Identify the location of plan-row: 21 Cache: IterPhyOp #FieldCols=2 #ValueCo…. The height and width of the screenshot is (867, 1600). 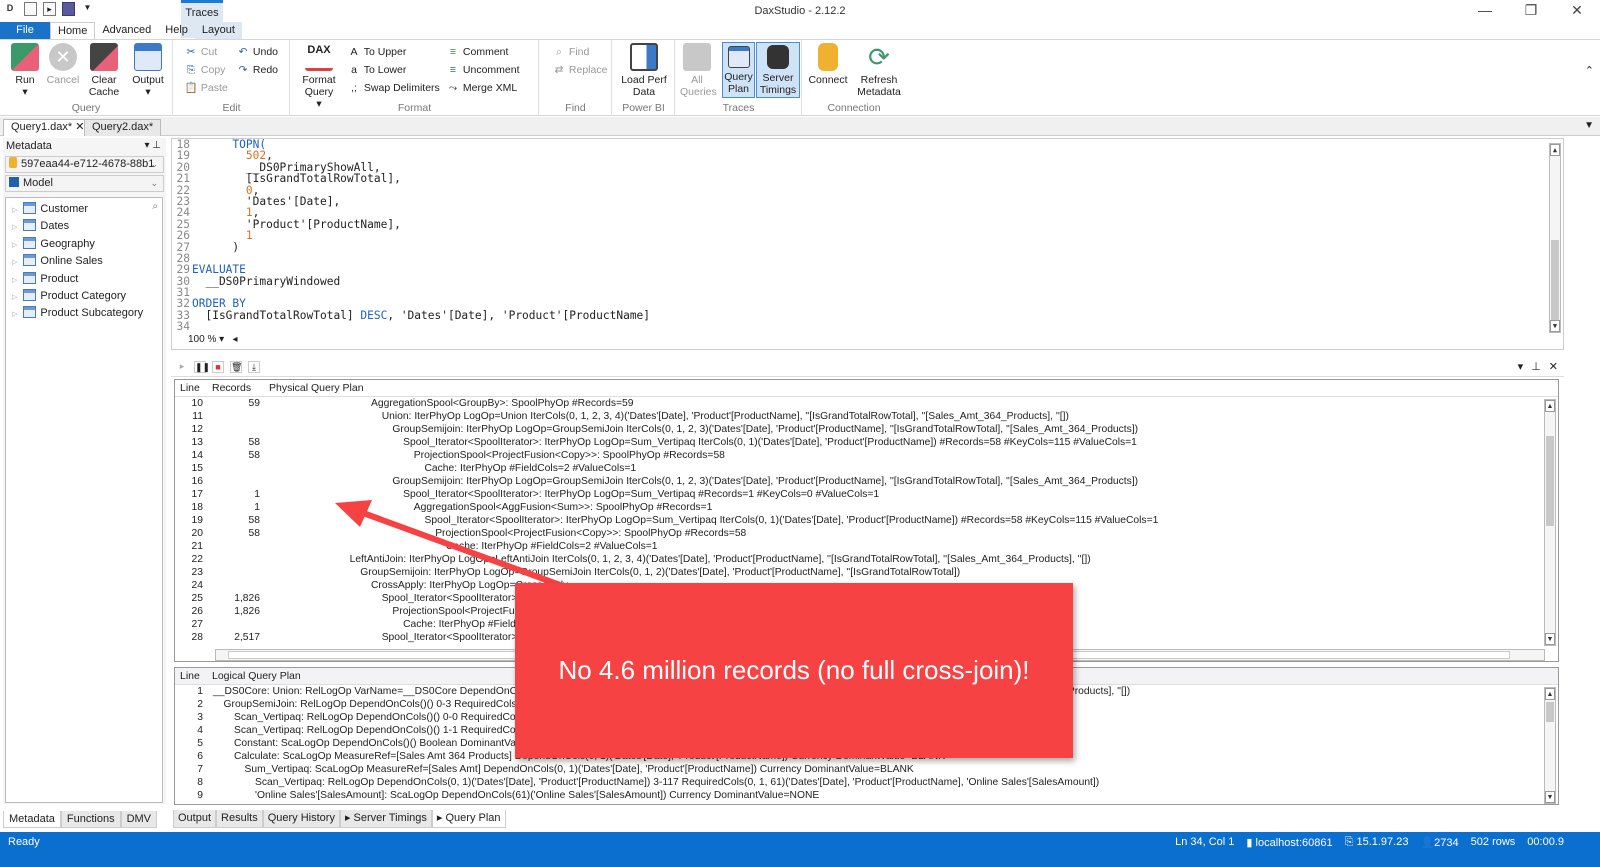
(866, 546).